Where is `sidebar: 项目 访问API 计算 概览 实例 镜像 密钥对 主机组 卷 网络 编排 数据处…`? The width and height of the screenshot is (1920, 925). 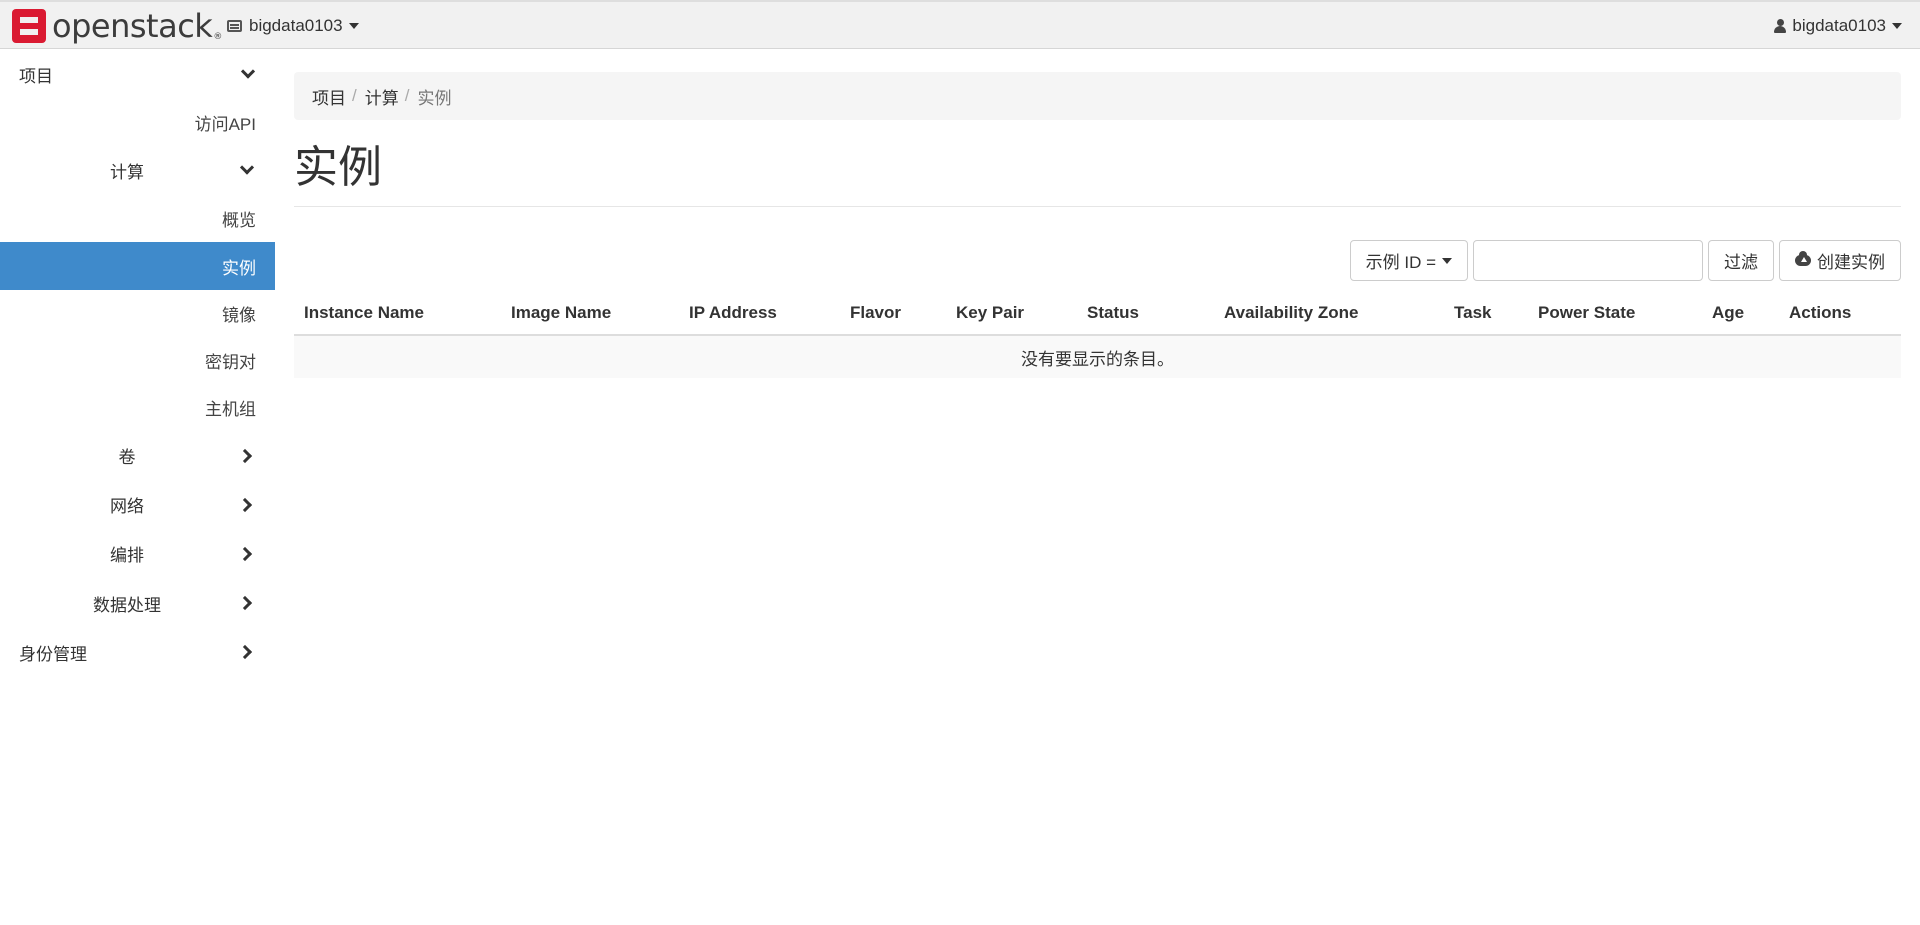 sidebar: 项目 访问API 计算 概览 实例 镜像 密钥对 主机组 卷 网络 编排 数据处… is located at coordinates (137, 363).